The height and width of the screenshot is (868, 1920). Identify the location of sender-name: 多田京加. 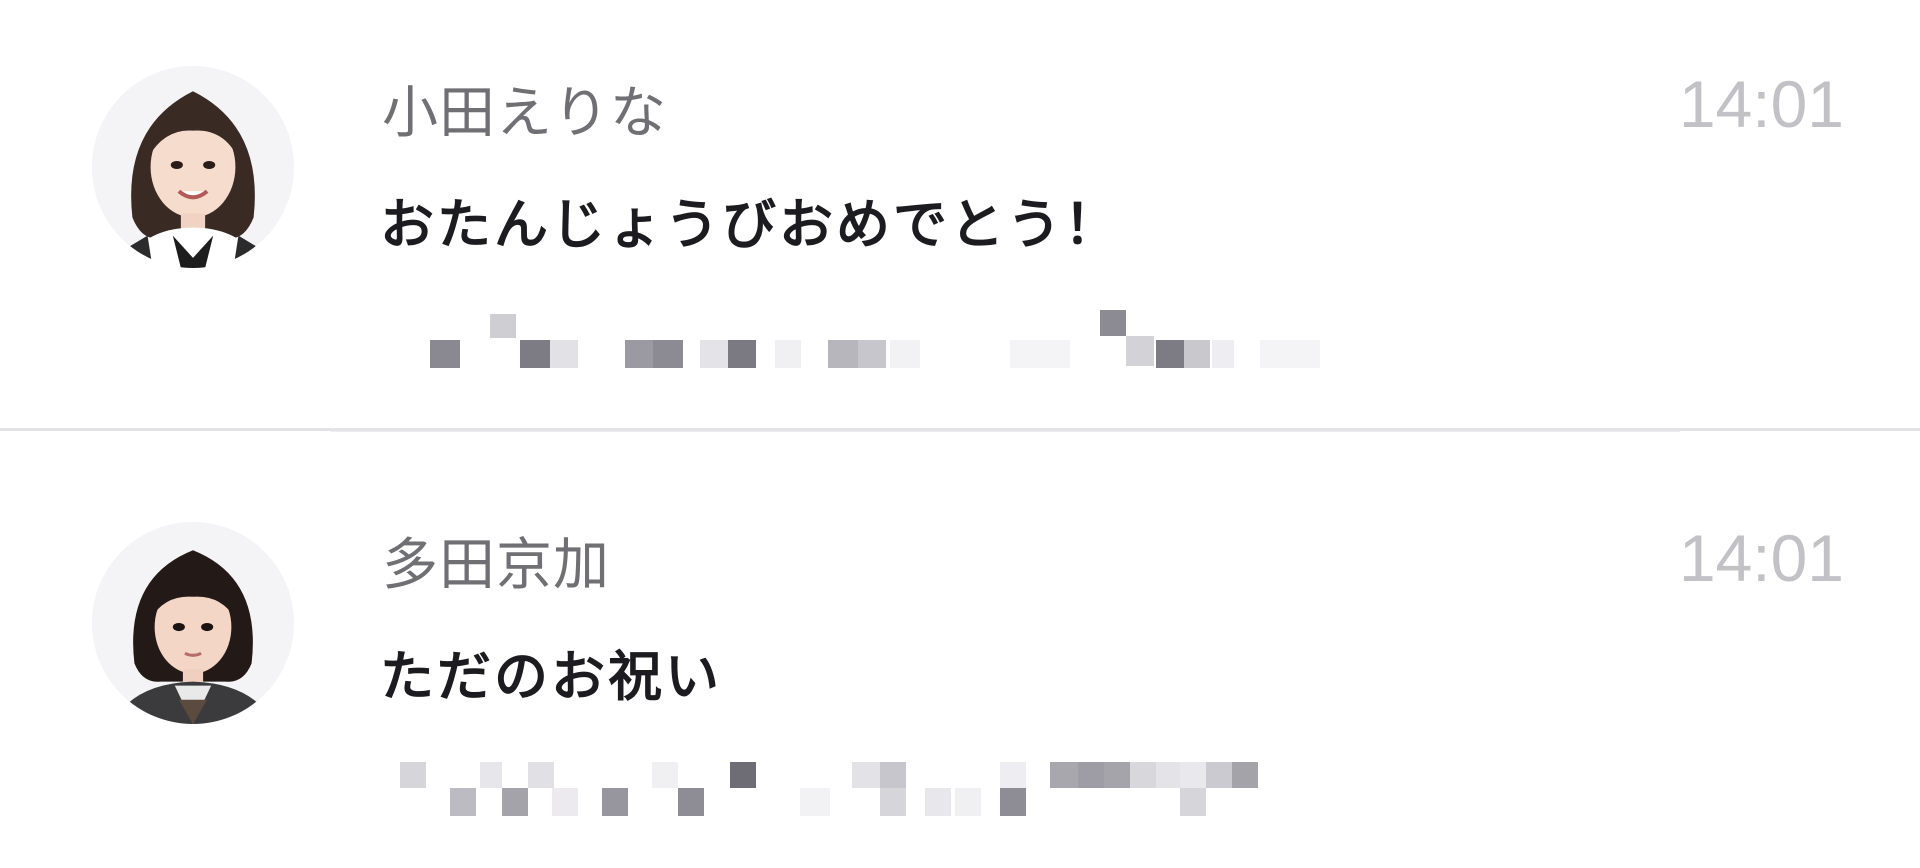
(496, 565).